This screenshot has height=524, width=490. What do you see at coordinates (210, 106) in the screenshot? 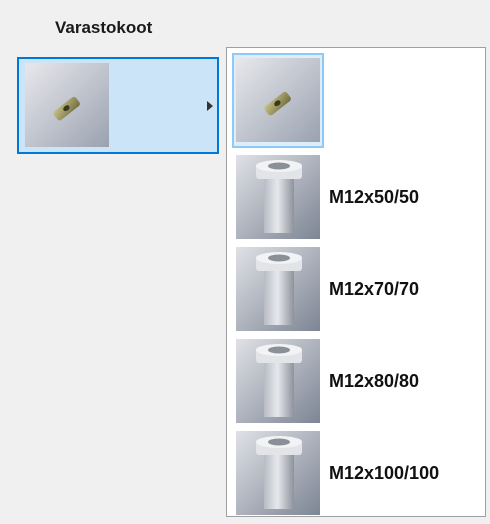
I see `submenu-arrow-icon` at bounding box center [210, 106].